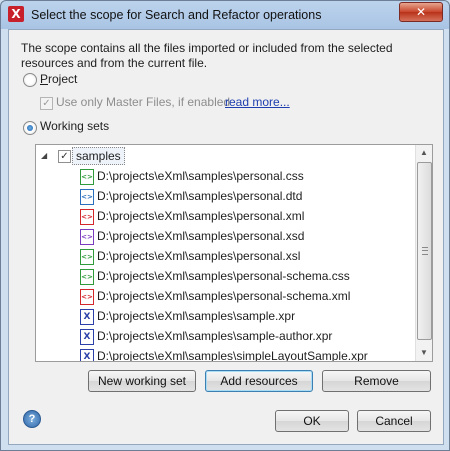 The width and height of the screenshot is (450, 451). I want to click on tree-item: <> D:\projects\eXml\samples\personal.css, so click(245, 176).